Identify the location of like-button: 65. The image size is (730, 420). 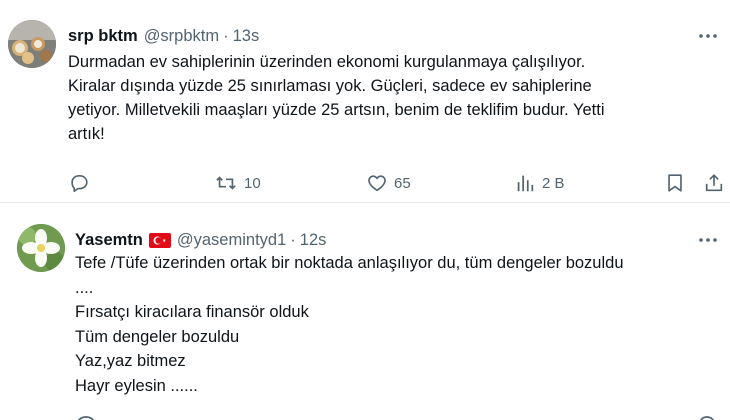
(388, 183).